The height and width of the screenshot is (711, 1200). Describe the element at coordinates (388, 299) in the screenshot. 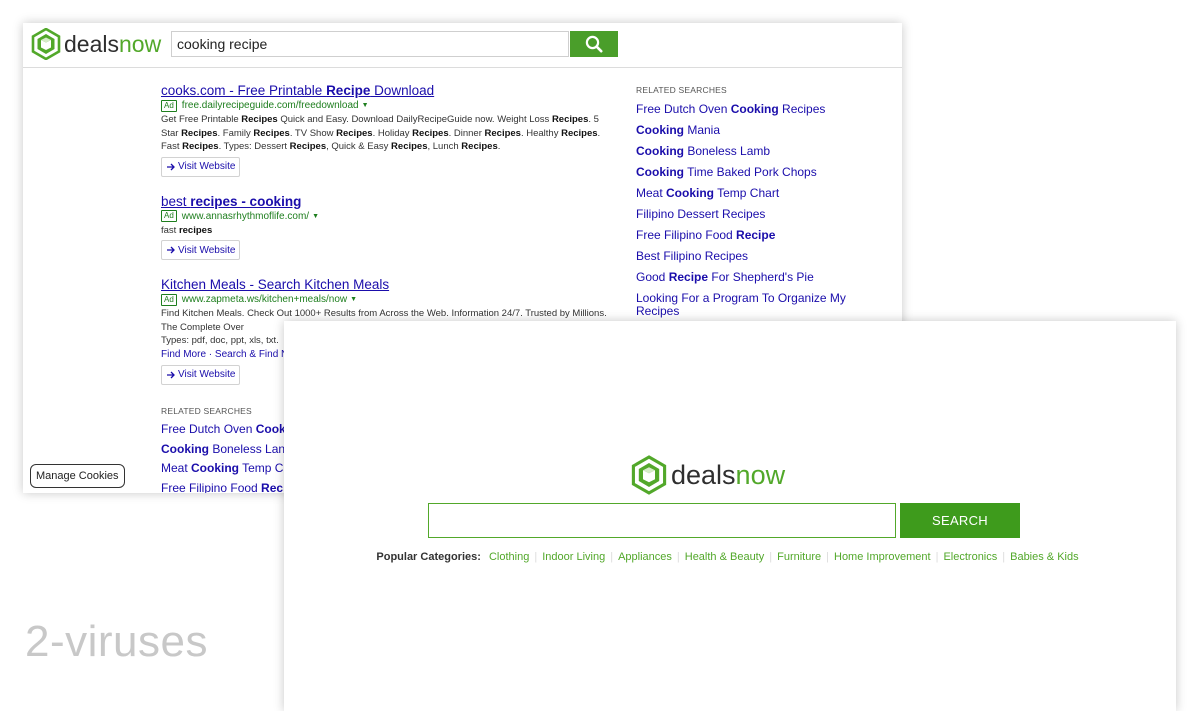

I see `result-url-row: Ad www.zapmeta.ws/kitchen+meals/now ▼` at that location.